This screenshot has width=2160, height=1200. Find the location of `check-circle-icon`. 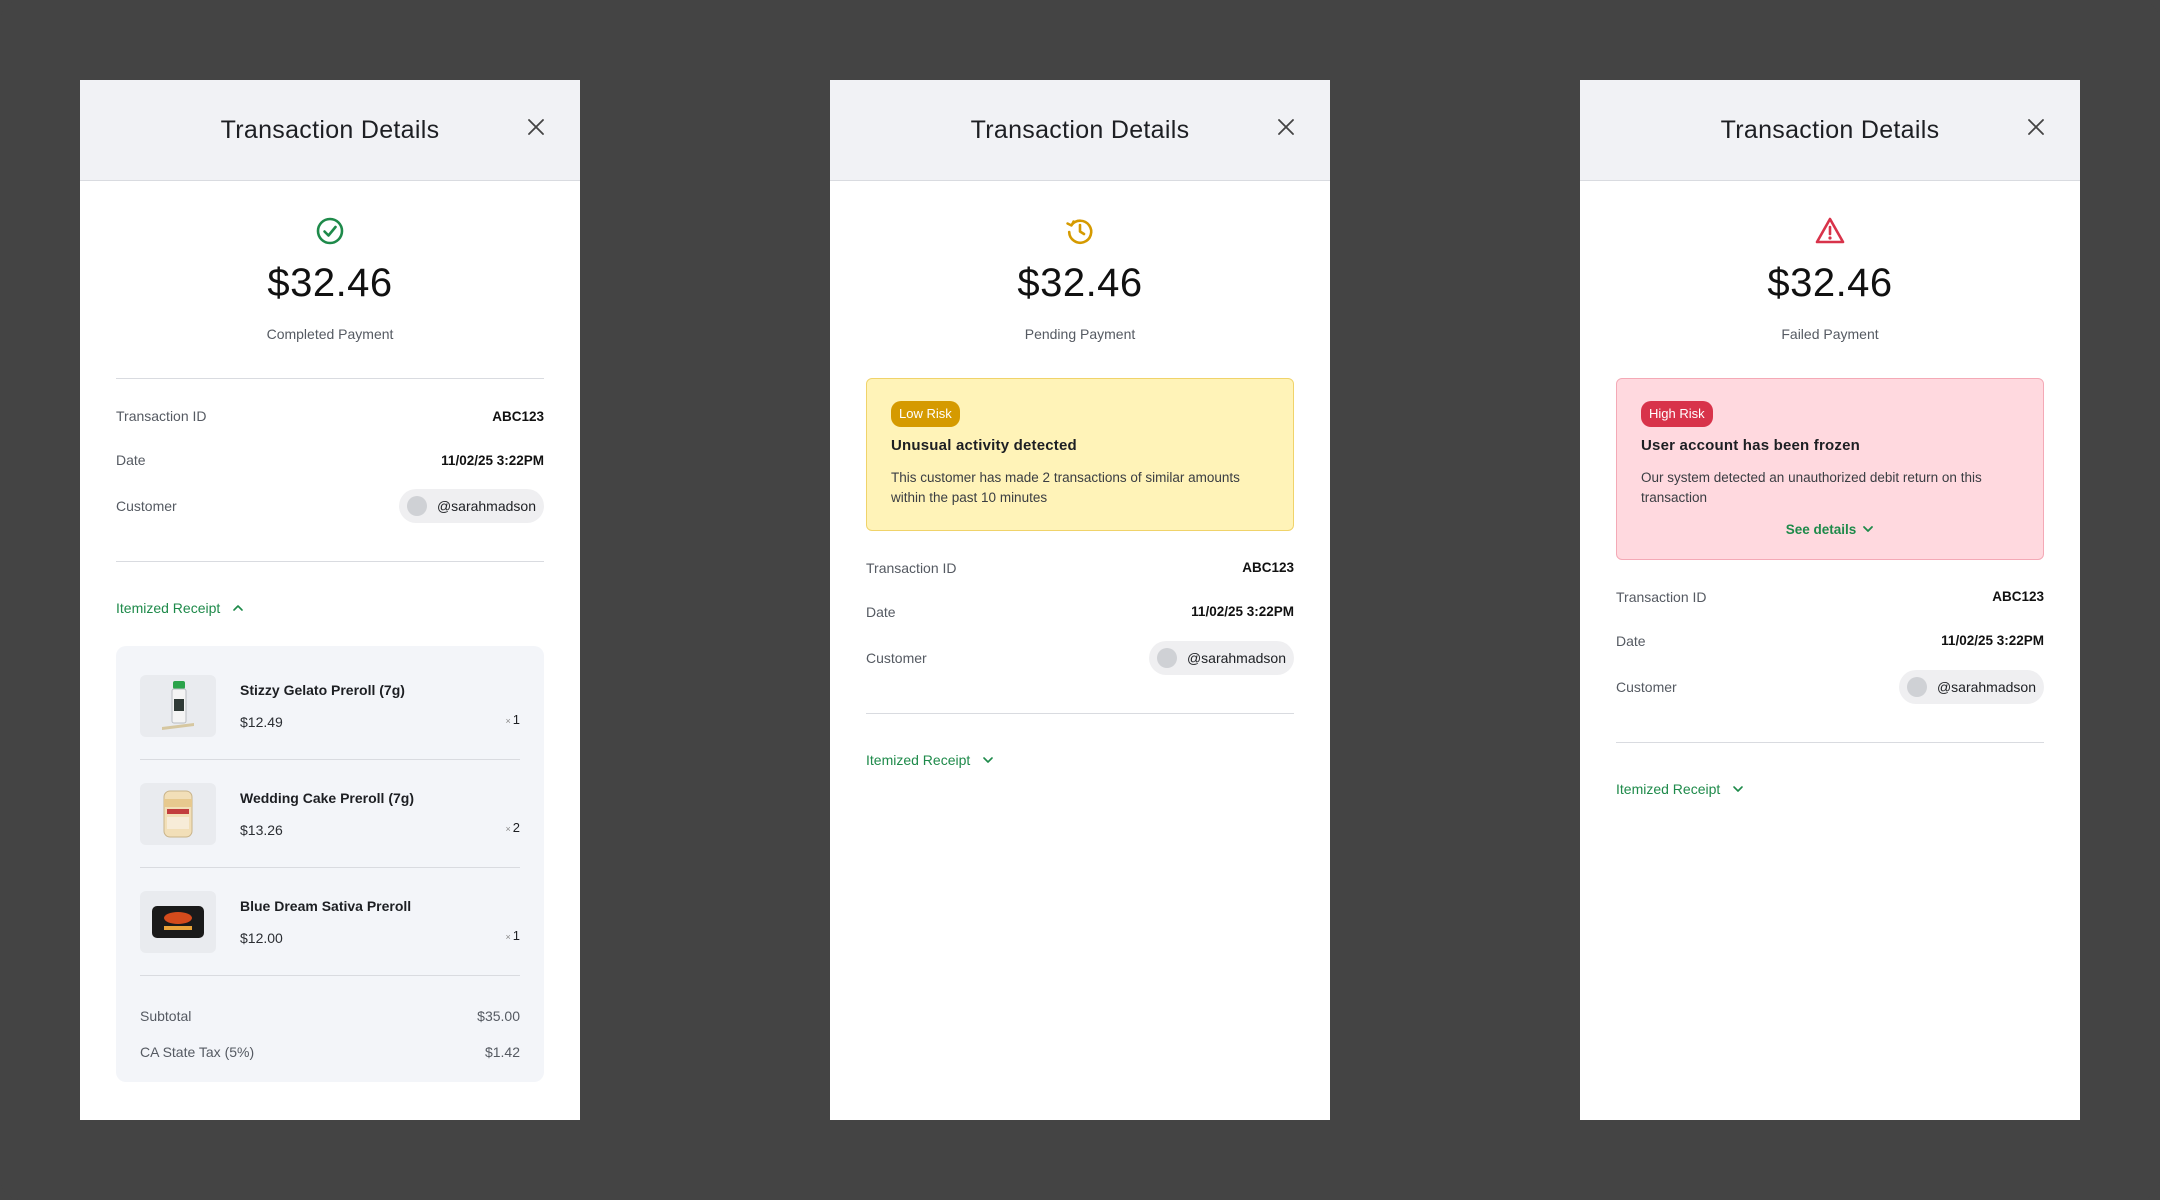

check-circle-icon is located at coordinates (330, 231).